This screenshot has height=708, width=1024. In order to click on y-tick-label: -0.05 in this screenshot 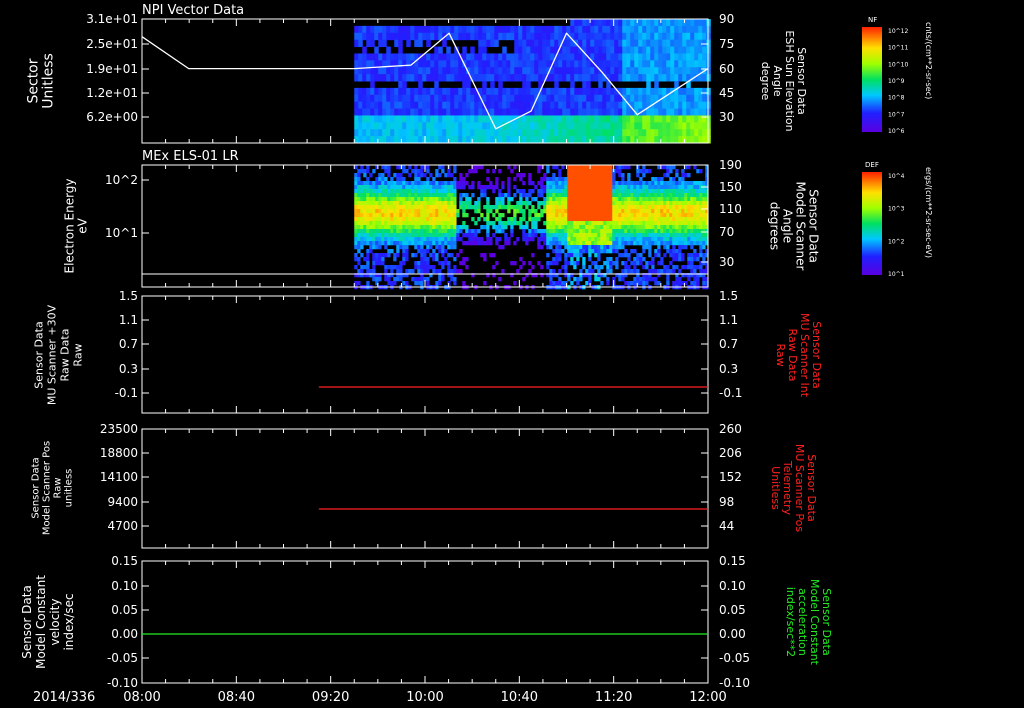, I will do `click(122, 658)`.